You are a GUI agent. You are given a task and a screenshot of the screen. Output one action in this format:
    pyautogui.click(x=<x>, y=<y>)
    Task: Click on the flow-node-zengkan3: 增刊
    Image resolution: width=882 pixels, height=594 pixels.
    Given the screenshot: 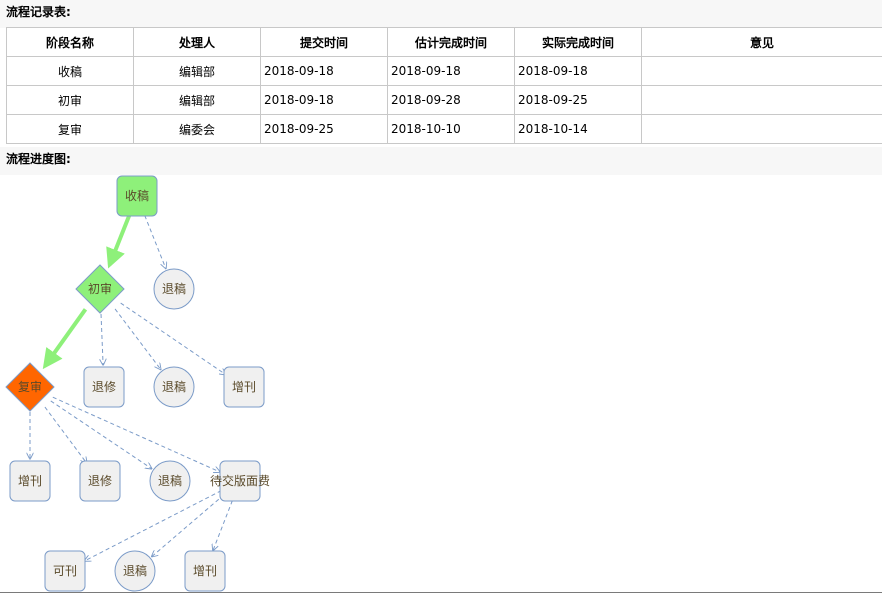 What is the action you would take?
    pyautogui.click(x=205, y=571)
    